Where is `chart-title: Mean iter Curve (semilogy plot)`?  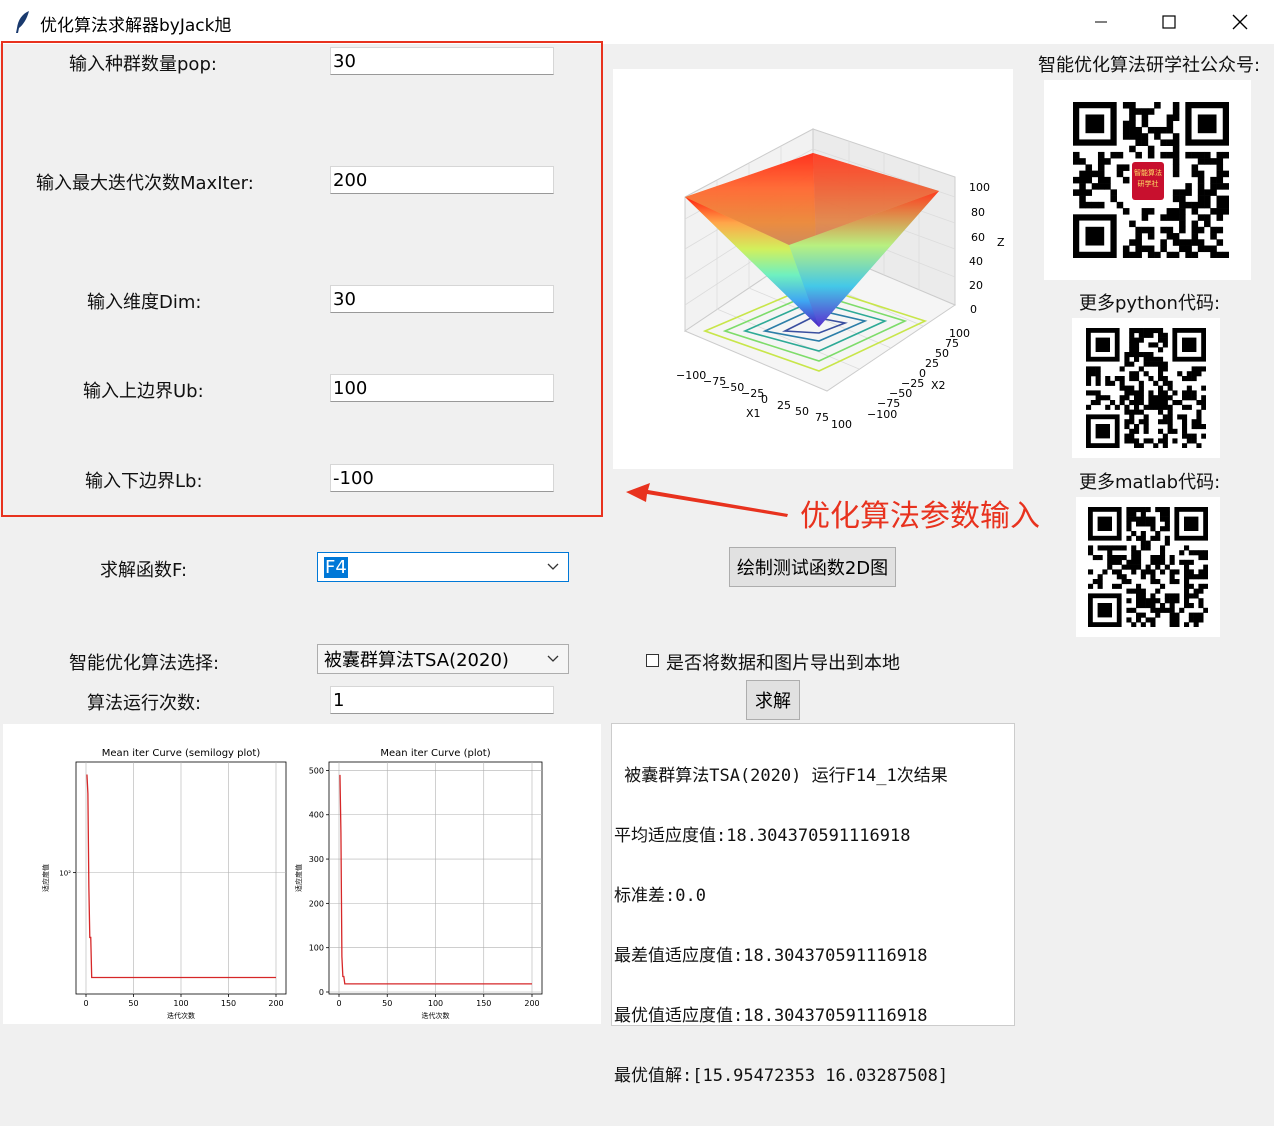 chart-title: Mean iter Curve (semilogy plot) is located at coordinates (181, 753).